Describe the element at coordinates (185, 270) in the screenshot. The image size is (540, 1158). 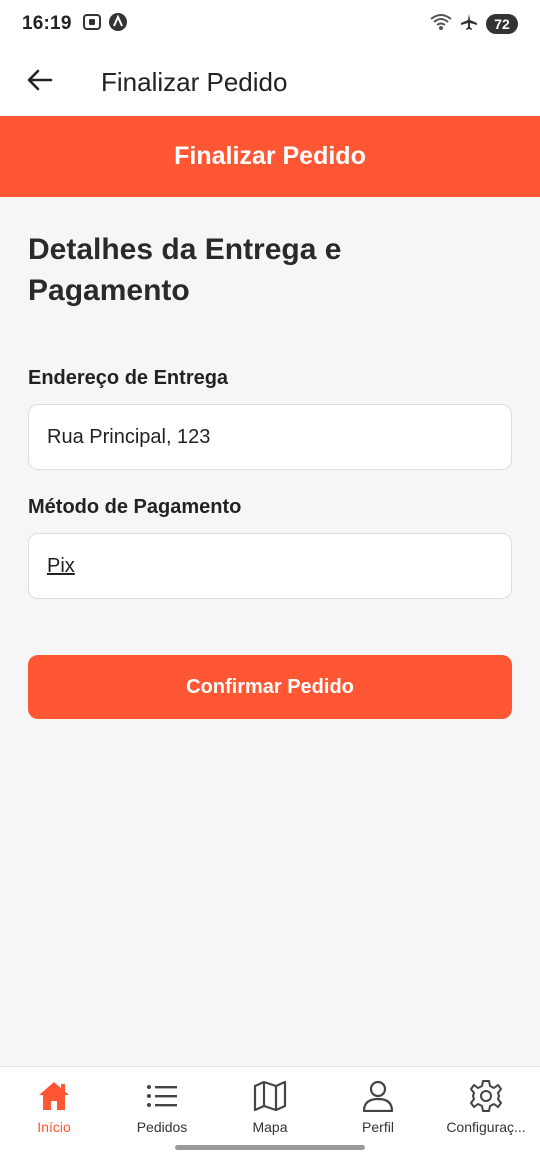
I see `section-title: Detalhes da Entrega e Pagamento` at that location.